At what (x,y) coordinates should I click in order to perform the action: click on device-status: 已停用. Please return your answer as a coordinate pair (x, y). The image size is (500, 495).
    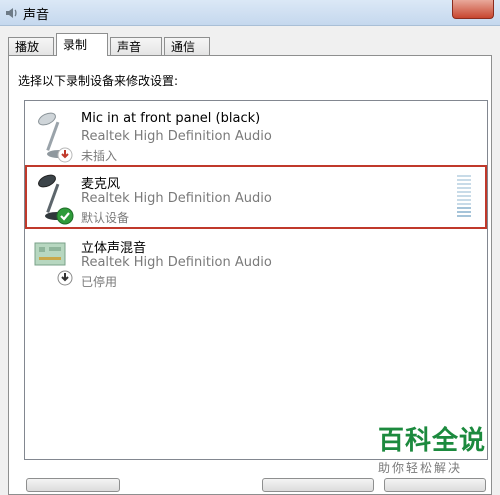
    Looking at the image, I should click on (99, 282).